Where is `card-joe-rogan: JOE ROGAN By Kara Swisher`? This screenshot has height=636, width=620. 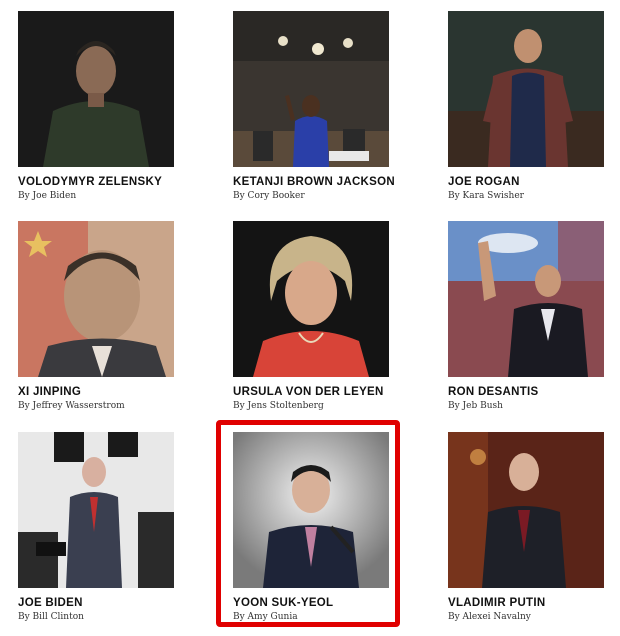
card-joe-rogan: JOE ROGAN By Kara Swisher is located at coordinates (526, 106).